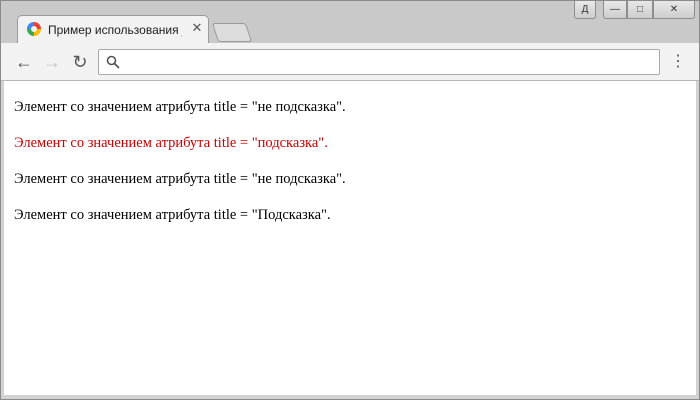 The width and height of the screenshot is (700, 400). I want to click on search-icon, so click(113, 62).